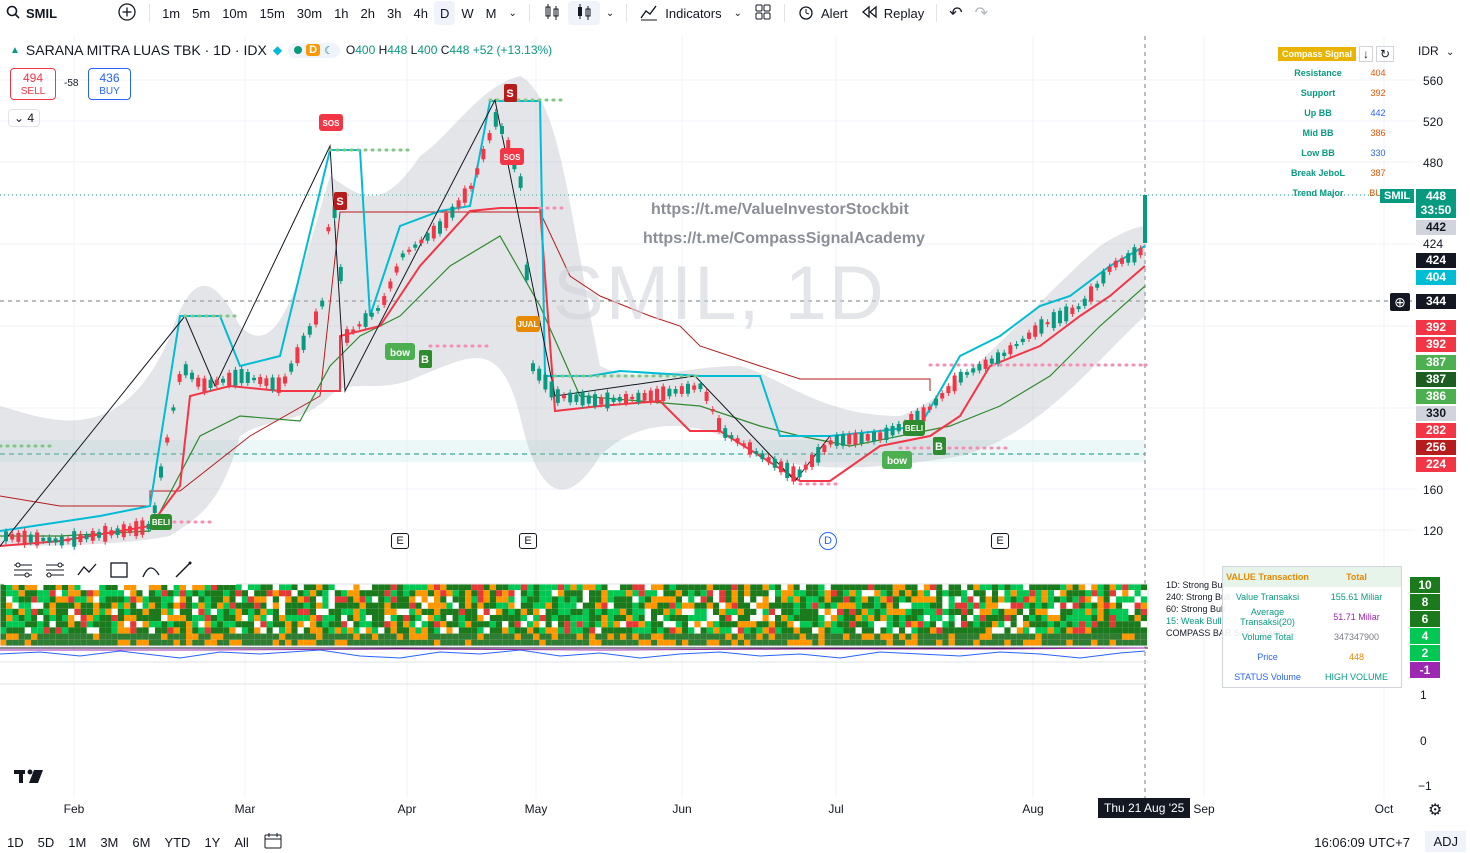 The image size is (1470, 853). I want to click on timeframe-d: D, so click(444, 13).